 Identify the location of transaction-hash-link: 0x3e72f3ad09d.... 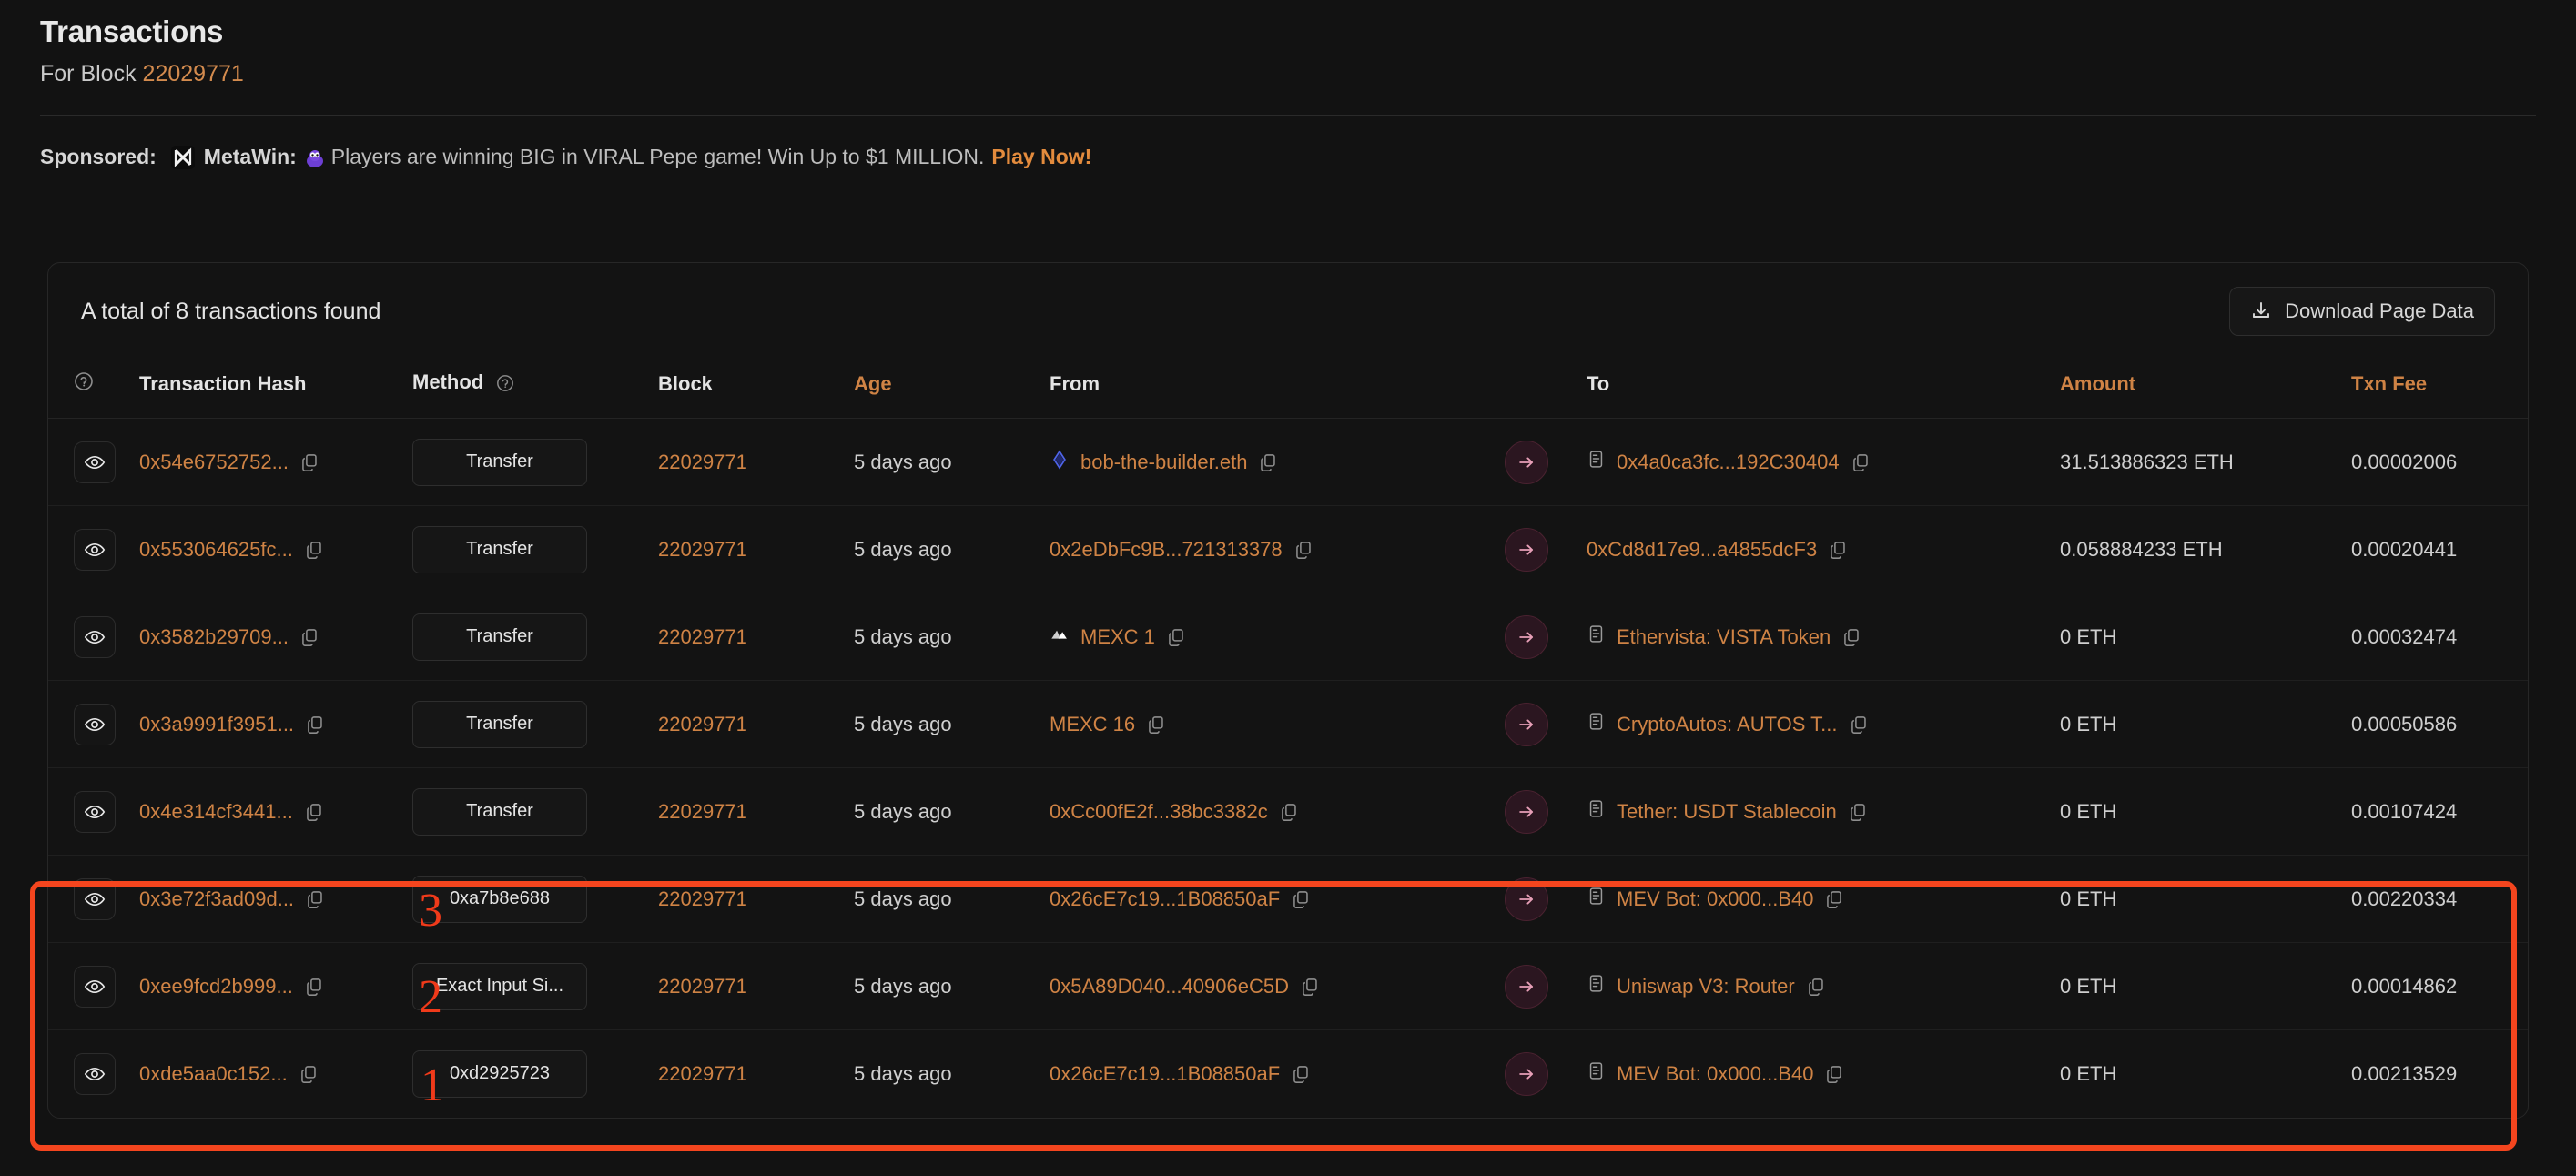
(216, 899).